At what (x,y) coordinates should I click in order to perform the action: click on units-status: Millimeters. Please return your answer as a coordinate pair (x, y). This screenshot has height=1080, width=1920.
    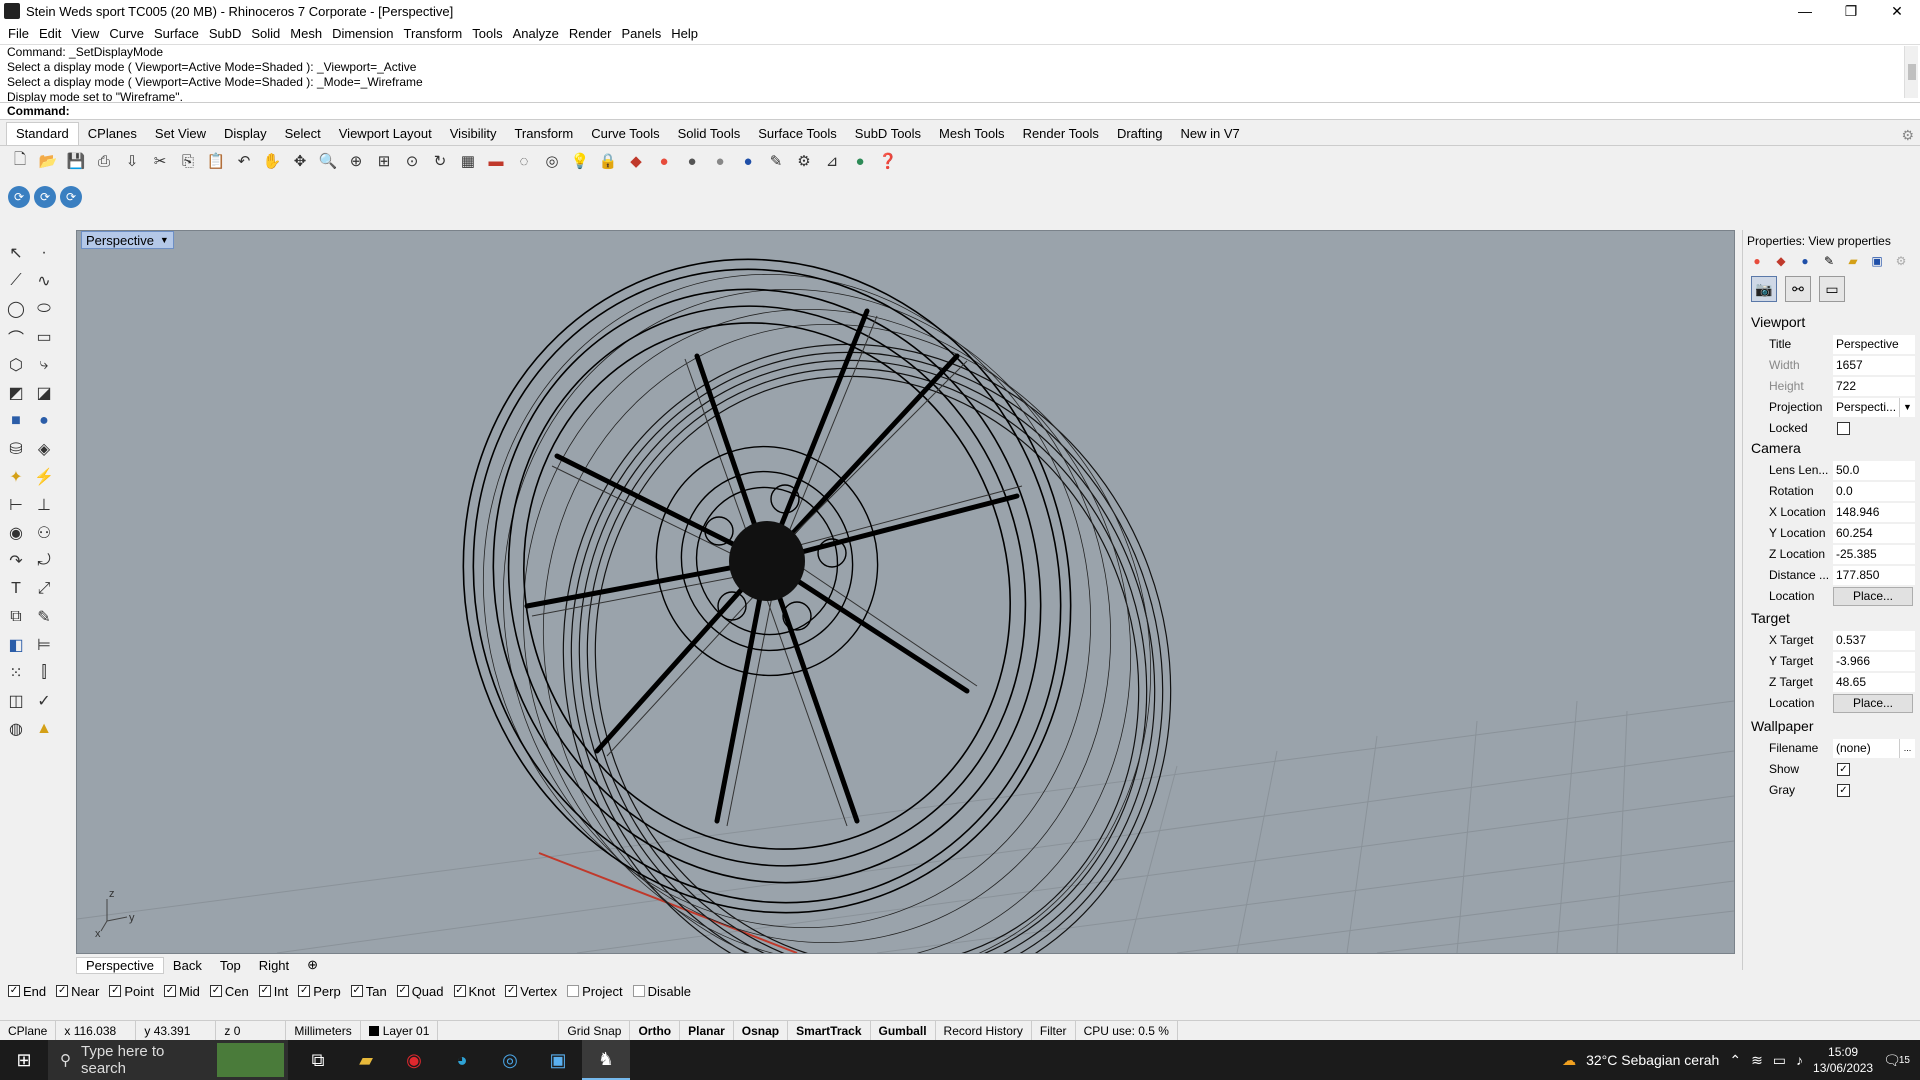
    Looking at the image, I should click on (323, 1030).